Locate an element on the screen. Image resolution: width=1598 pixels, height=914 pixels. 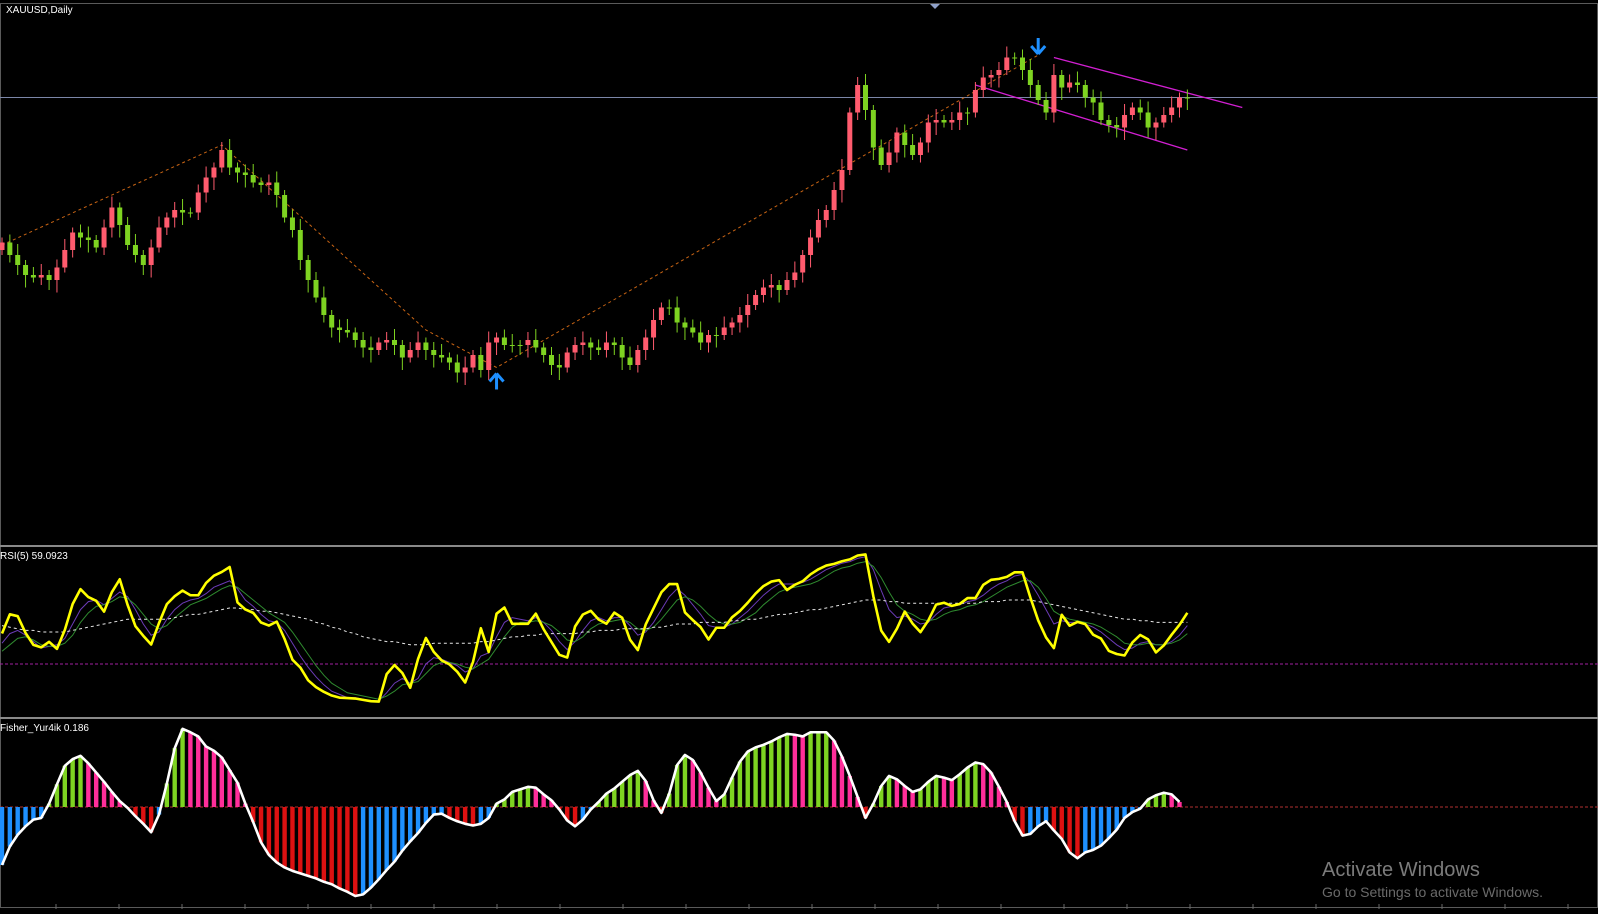
chart-shift-marker is located at coordinates (935, 6).